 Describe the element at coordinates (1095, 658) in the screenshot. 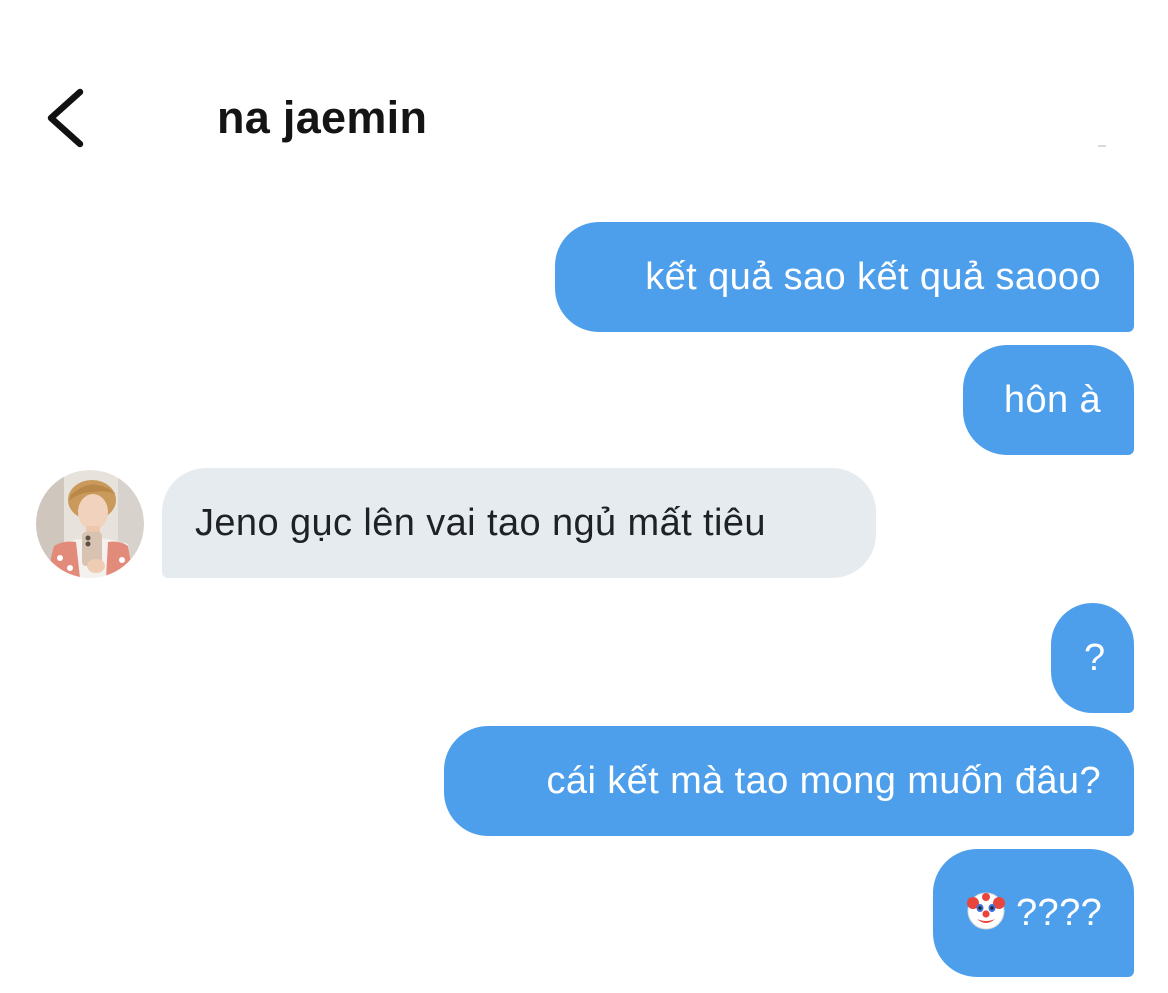

I see `message-text: ?` at that location.